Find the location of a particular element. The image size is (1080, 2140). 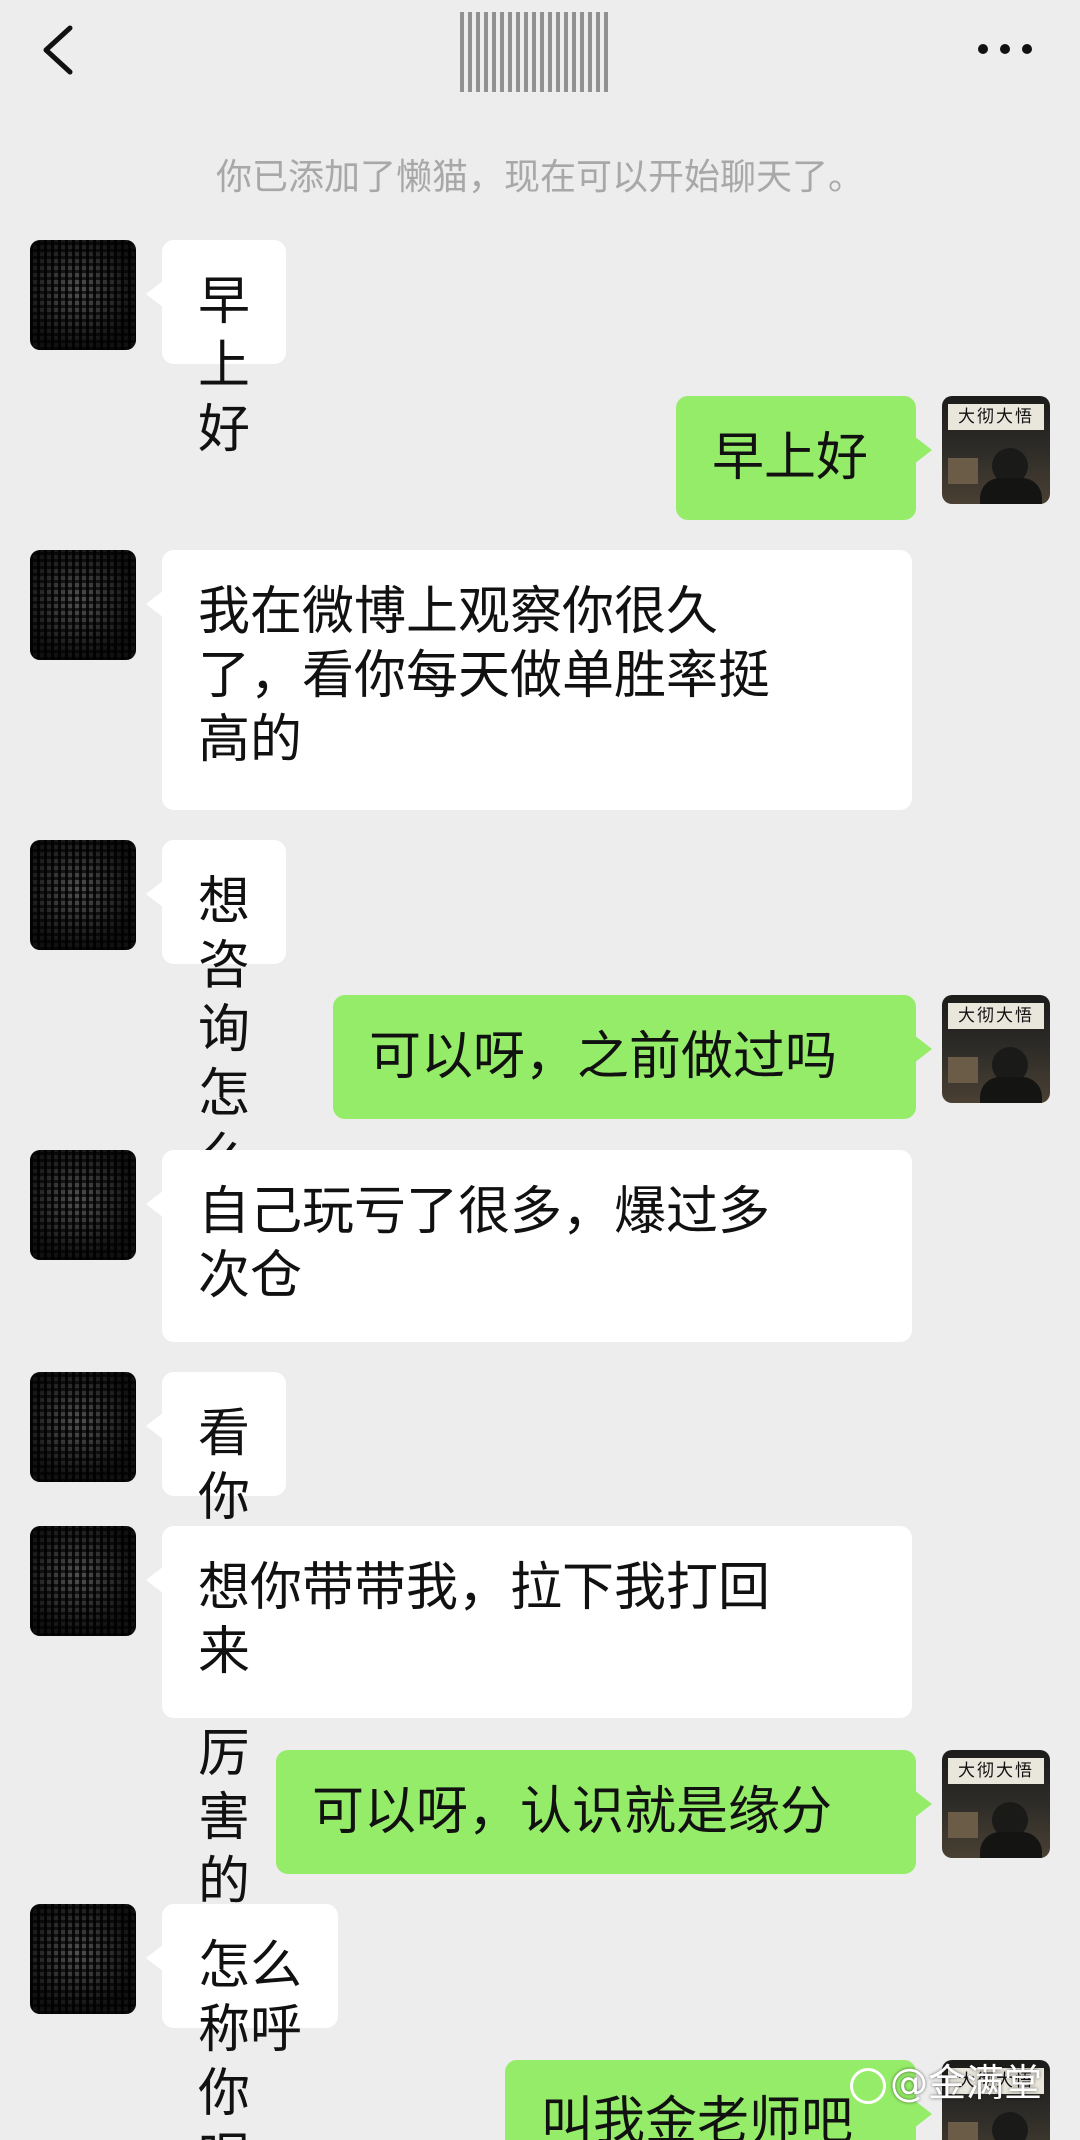

chat-title-blurred is located at coordinates (535, 52).